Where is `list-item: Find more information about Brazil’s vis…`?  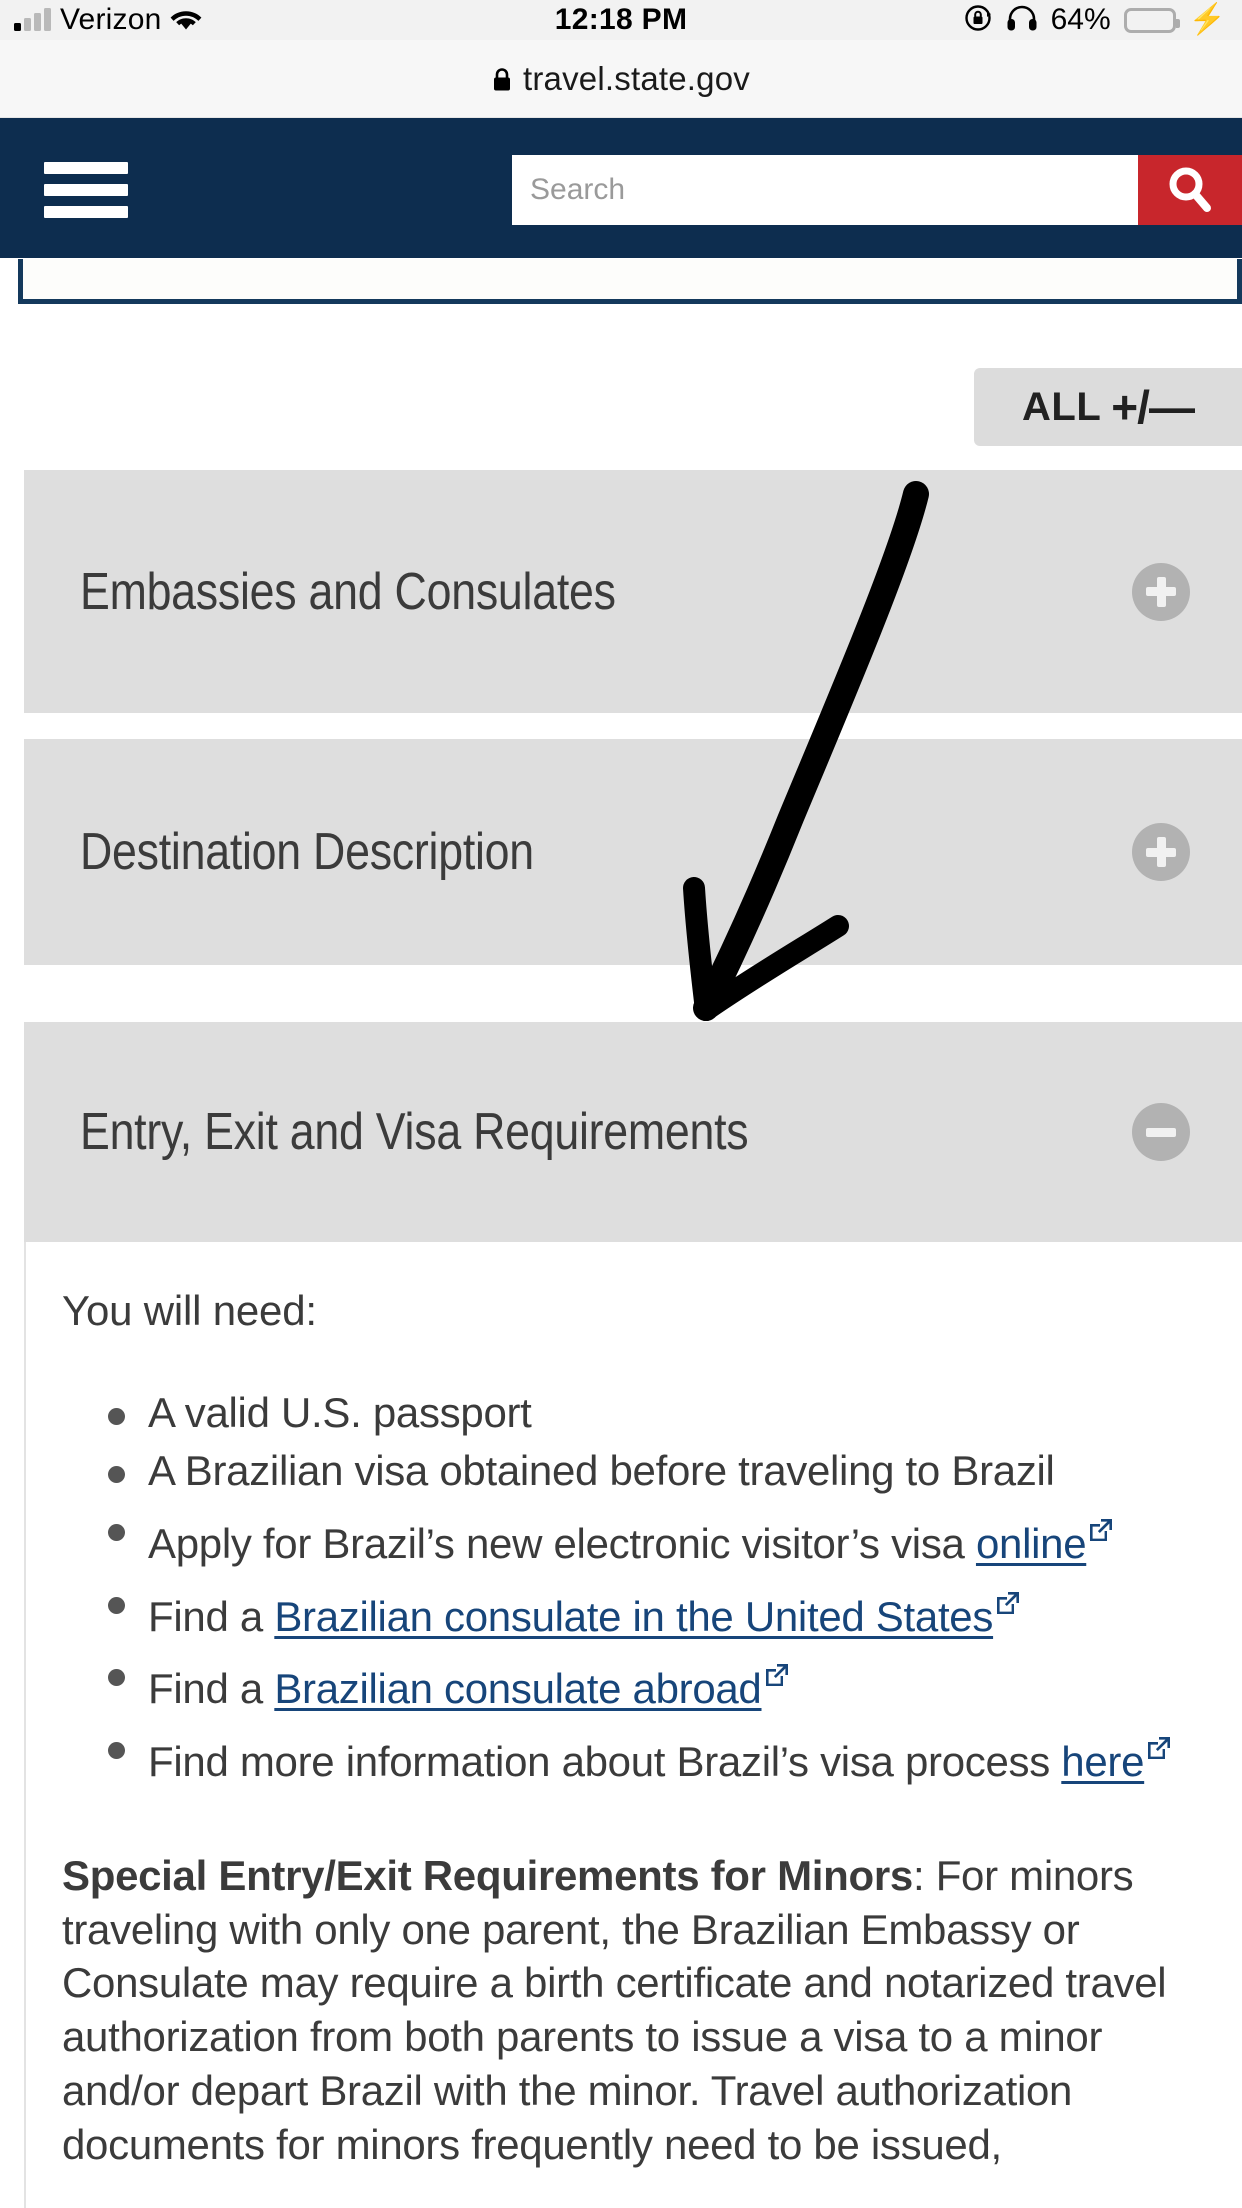
list-item: Find more information about Brazil’s vis… is located at coordinates (635, 1754).